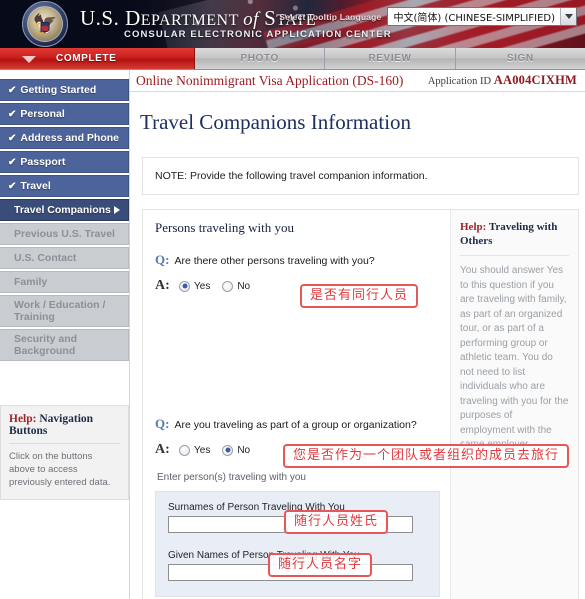 This screenshot has height=599, width=585. I want to click on sidebar-item-us-contact: U.S. Contact, so click(64, 258).